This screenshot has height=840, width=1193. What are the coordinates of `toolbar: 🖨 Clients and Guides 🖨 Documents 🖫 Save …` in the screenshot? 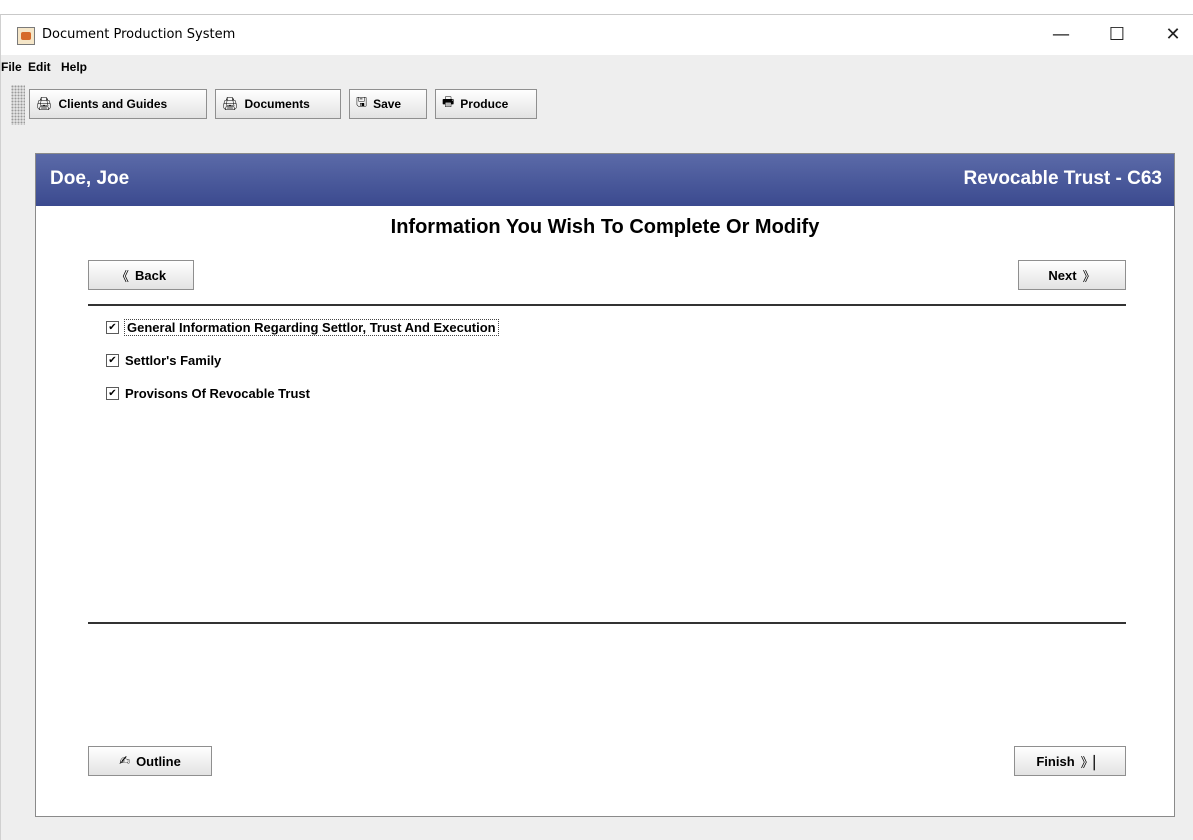 It's located at (597, 104).